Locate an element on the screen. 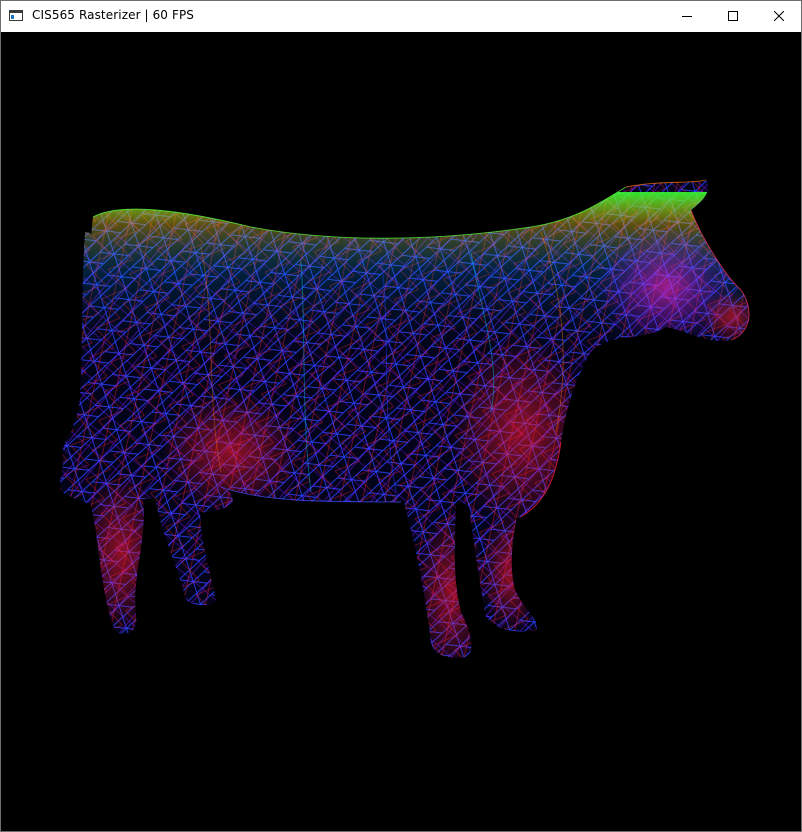 The image size is (802, 832). minimize-button is located at coordinates (687, 16).